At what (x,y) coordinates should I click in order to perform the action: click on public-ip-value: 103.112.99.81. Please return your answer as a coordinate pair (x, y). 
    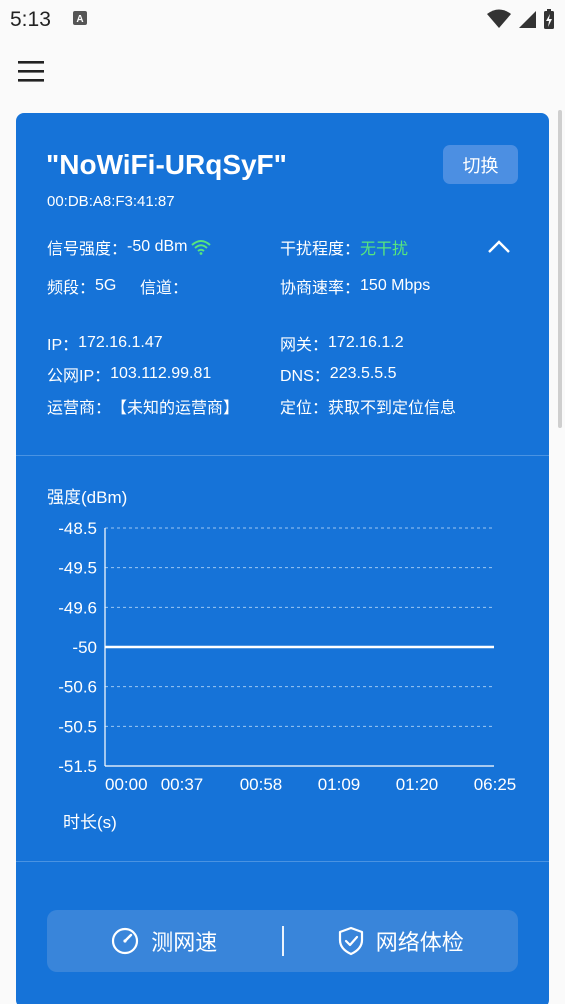
    Looking at the image, I should click on (161, 373).